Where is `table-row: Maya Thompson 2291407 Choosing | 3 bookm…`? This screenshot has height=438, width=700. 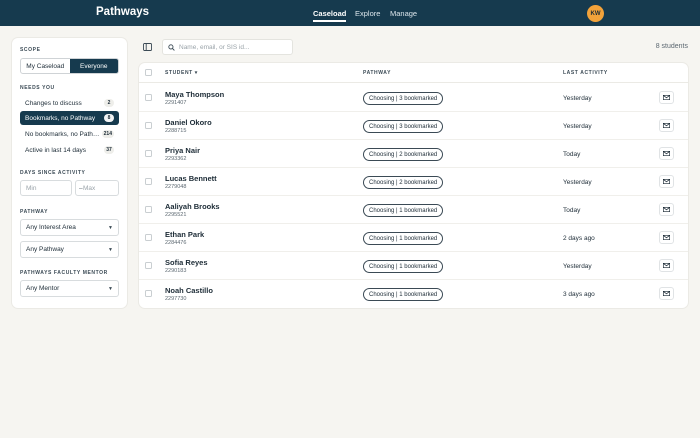 table-row: Maya Thompson 2291407 Choosing | 3 bookm… is located at coordinates (413, 98).